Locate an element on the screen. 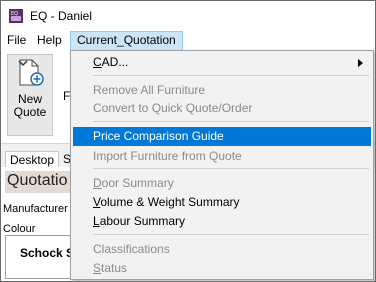 The width and height of the screenshot is (376, 282). menu-bar: File Help Current_Quotation is located at coordinates (188, 41).